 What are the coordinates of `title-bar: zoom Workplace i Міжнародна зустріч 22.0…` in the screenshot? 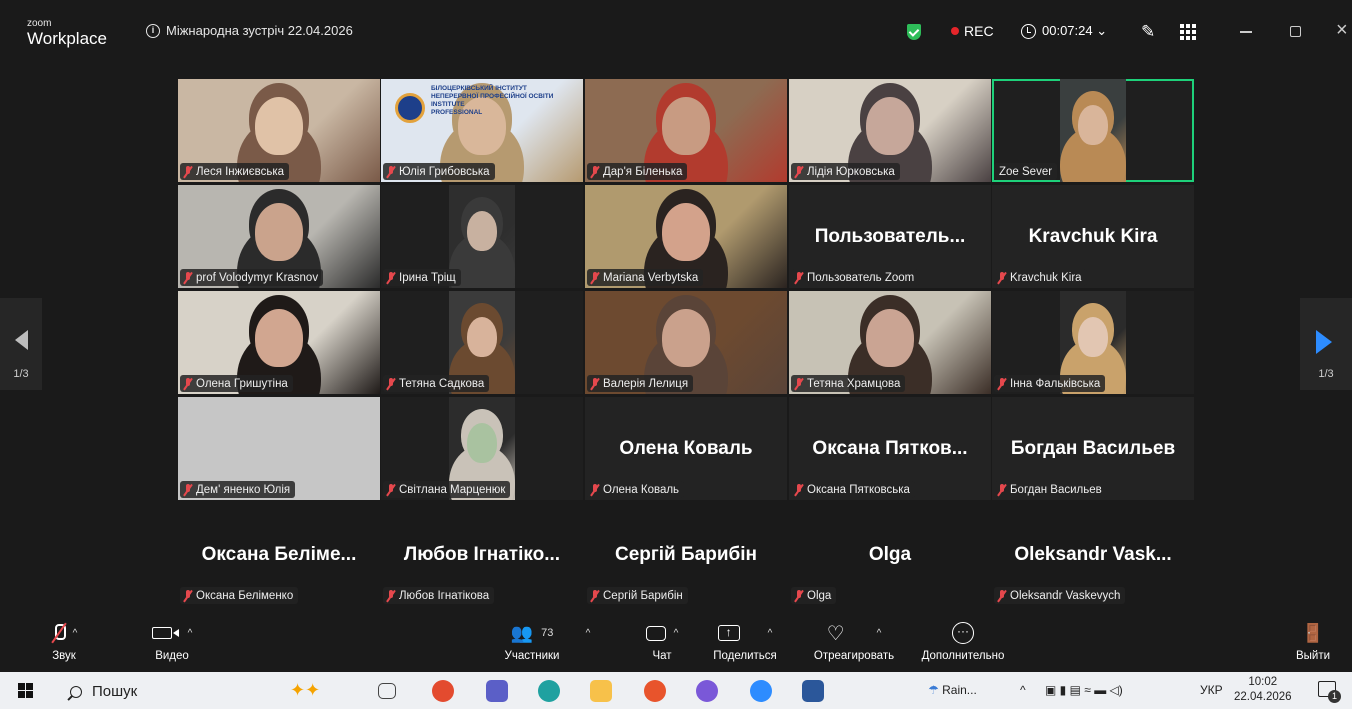 It's located at (680, 32).